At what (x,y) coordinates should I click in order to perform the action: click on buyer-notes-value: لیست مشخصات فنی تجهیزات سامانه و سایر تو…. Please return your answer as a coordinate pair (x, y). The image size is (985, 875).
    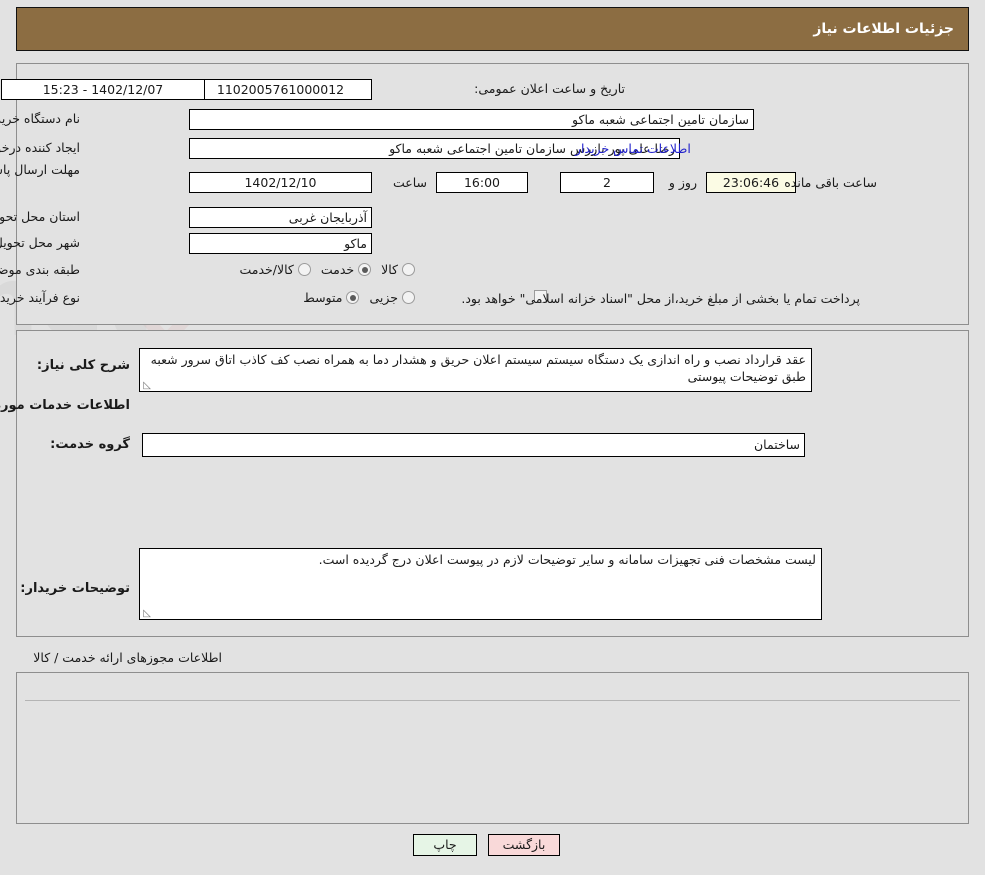
    Looking at the image, I should click on (567, 559).